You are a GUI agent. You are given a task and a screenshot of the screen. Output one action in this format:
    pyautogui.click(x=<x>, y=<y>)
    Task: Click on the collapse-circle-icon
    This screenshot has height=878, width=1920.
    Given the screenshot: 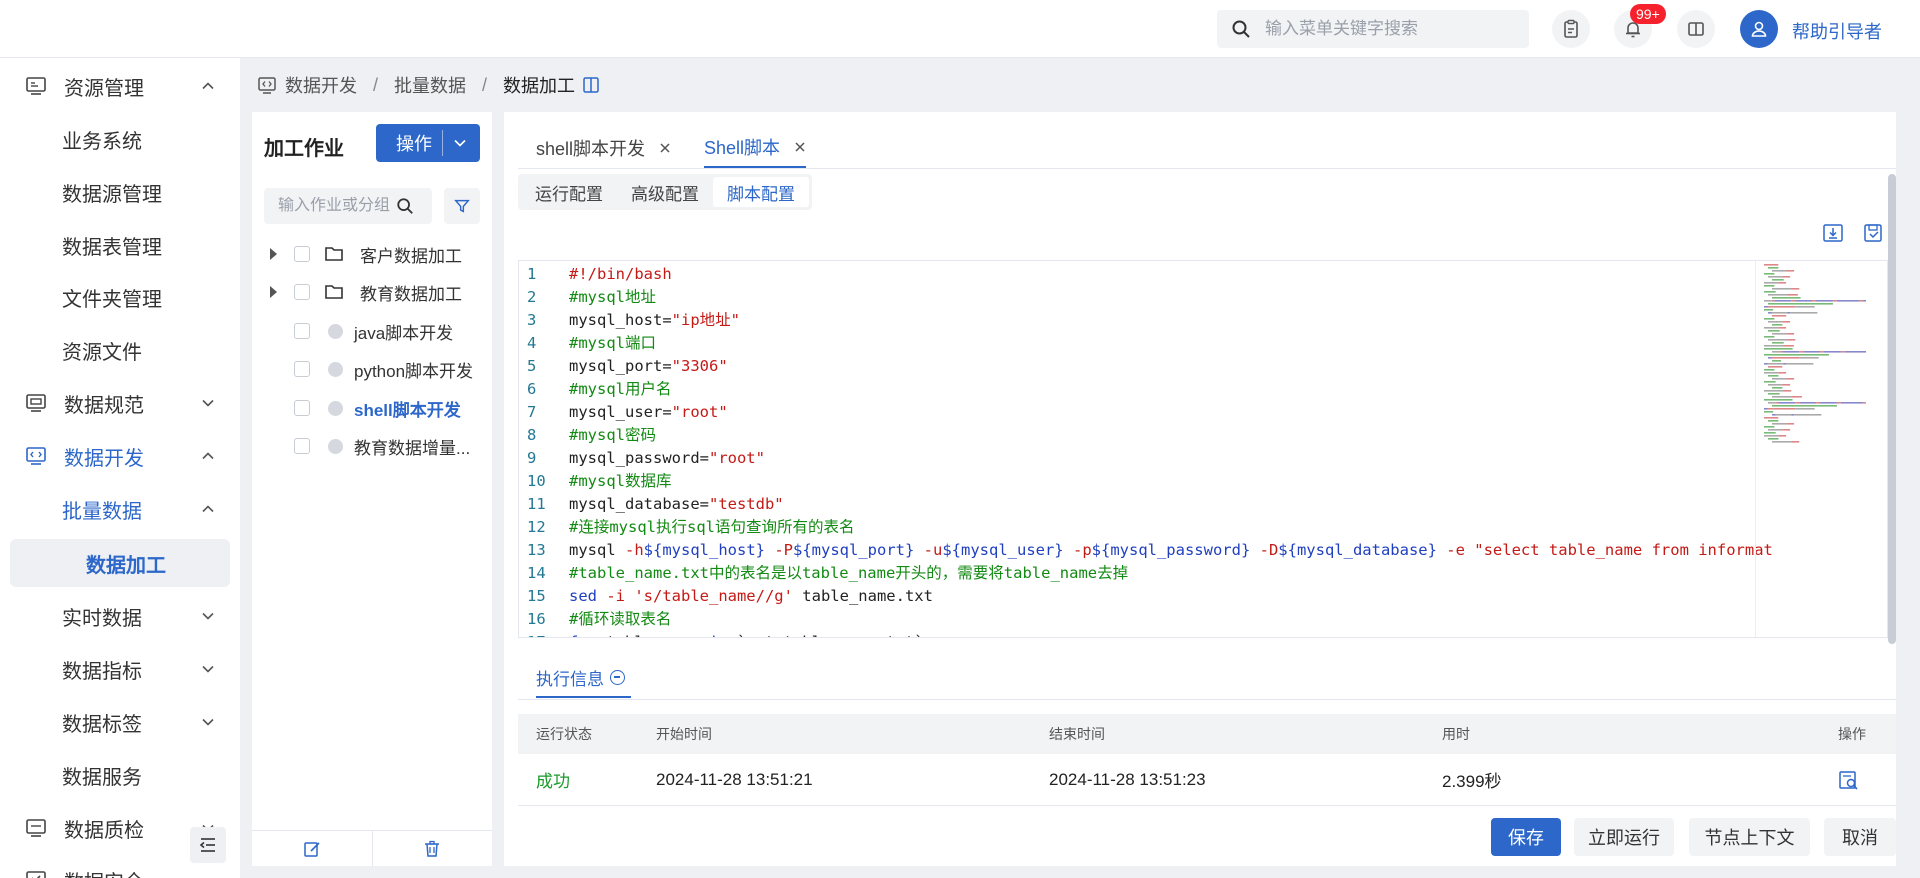 What is the action you would take?
    pyautogui.click(x=617, y=677)
    